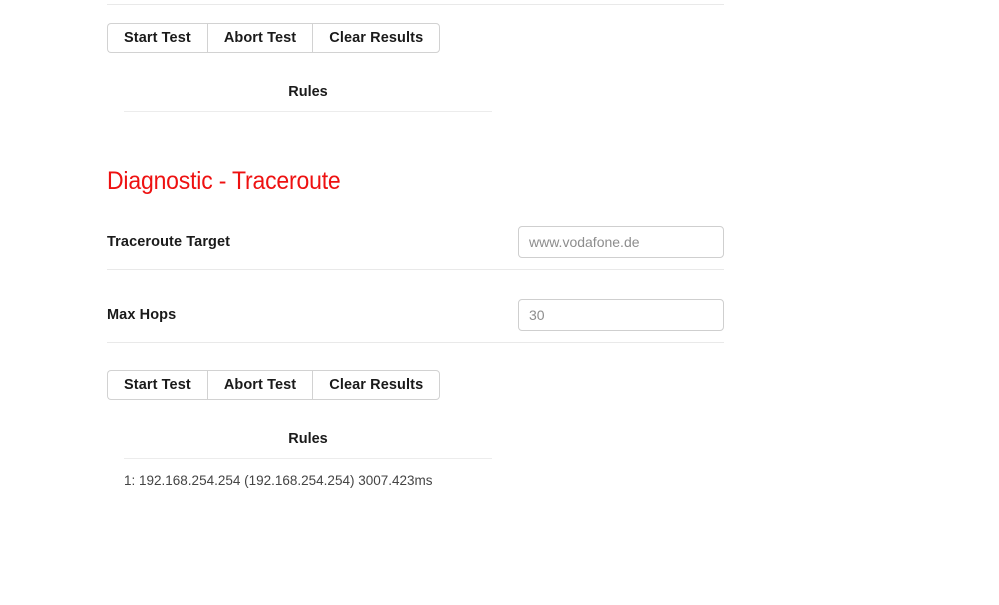 The width and height of the screenshot is (999, 605). Describe the element at coordinates (415, 181) in the screenshot. I see `traceroute-section-title: Diagnostic - Traceroute` at that location.